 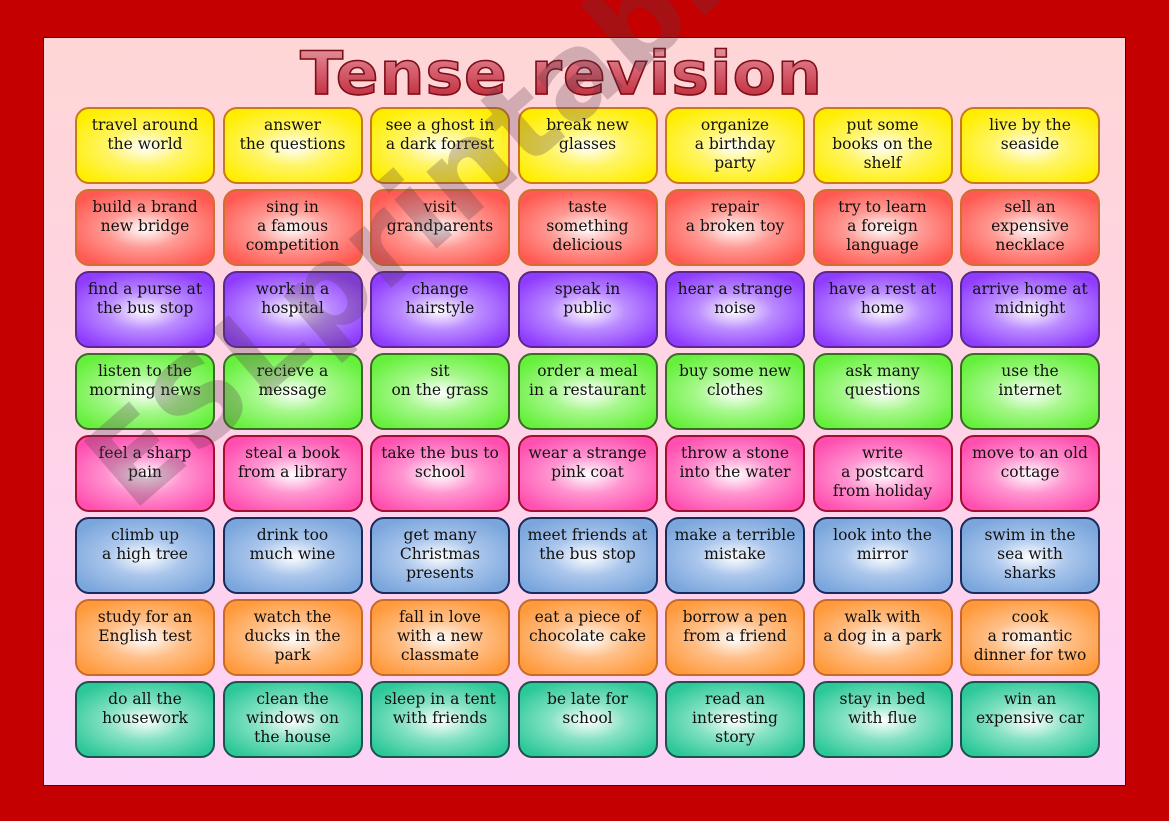 I want to click on card-pink: take the bus to school, so click(x=440, y=473).